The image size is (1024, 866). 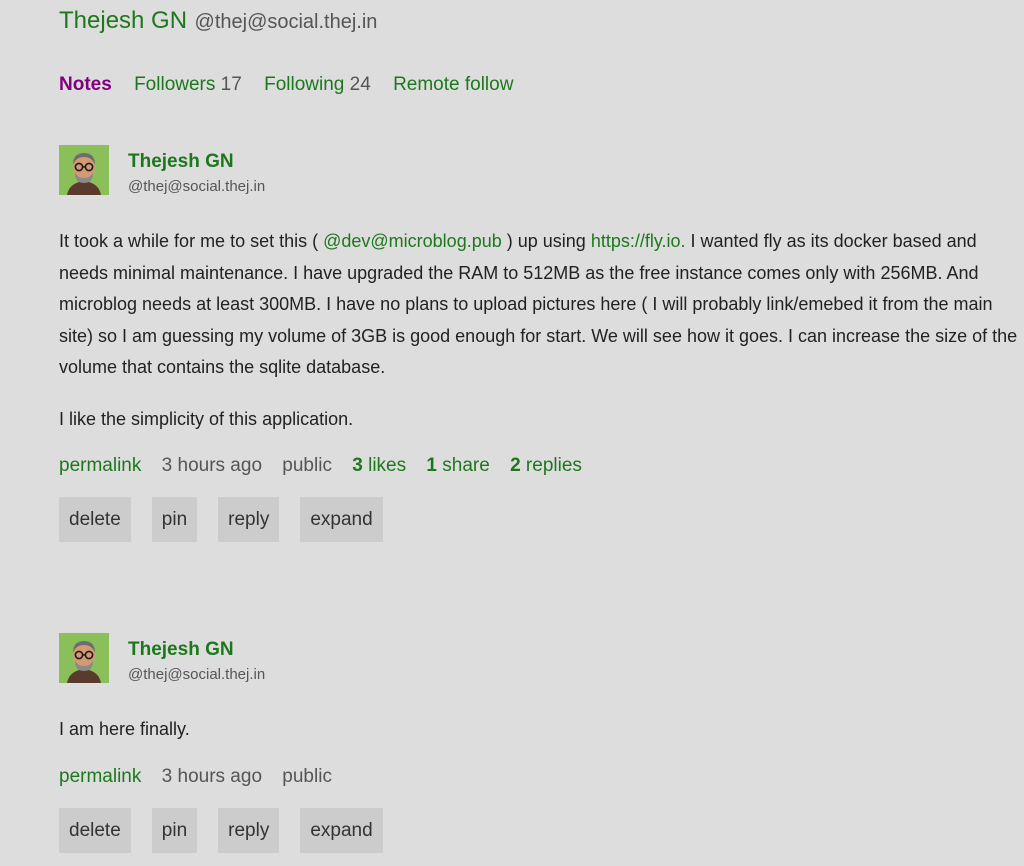 What do you see at coordinates (175, 84) in the screenshot?
I see `nav-followers-label: Followers` at bounding box center [175, 84].